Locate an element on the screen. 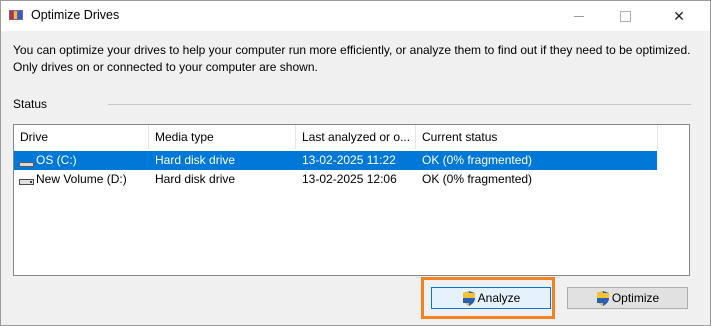 This screenshot has width=711, height=326. close-button: ✕ is located at coordinates (679, 16).